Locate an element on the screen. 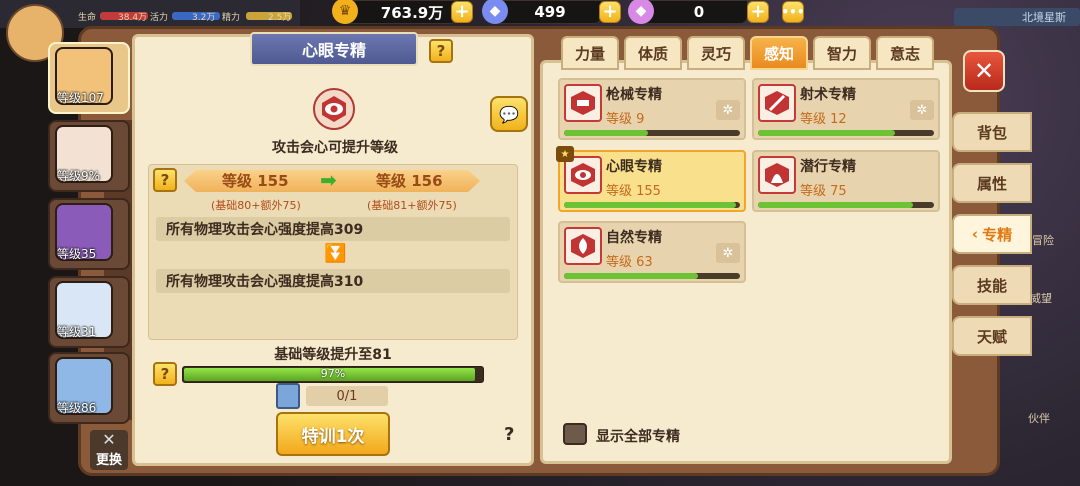 The height and width of the screenshot is (486, 1080). skill-level: 等级 12 is located at coordinates (823, 119).